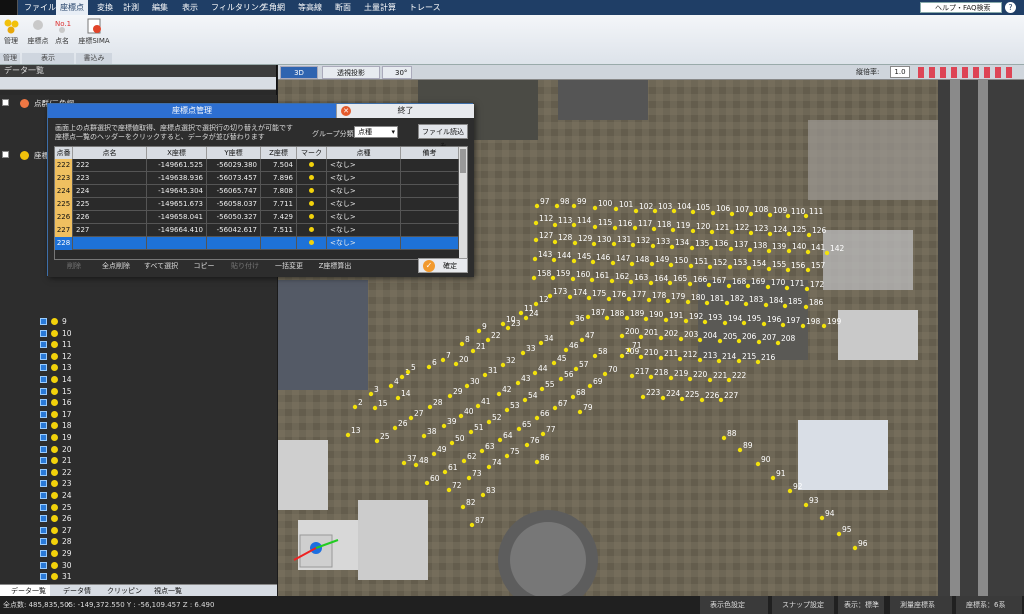  What do you see at coordinates (457, 485) in the screenshot?
I see `point-number: 72` at bounding box center [457, 485].